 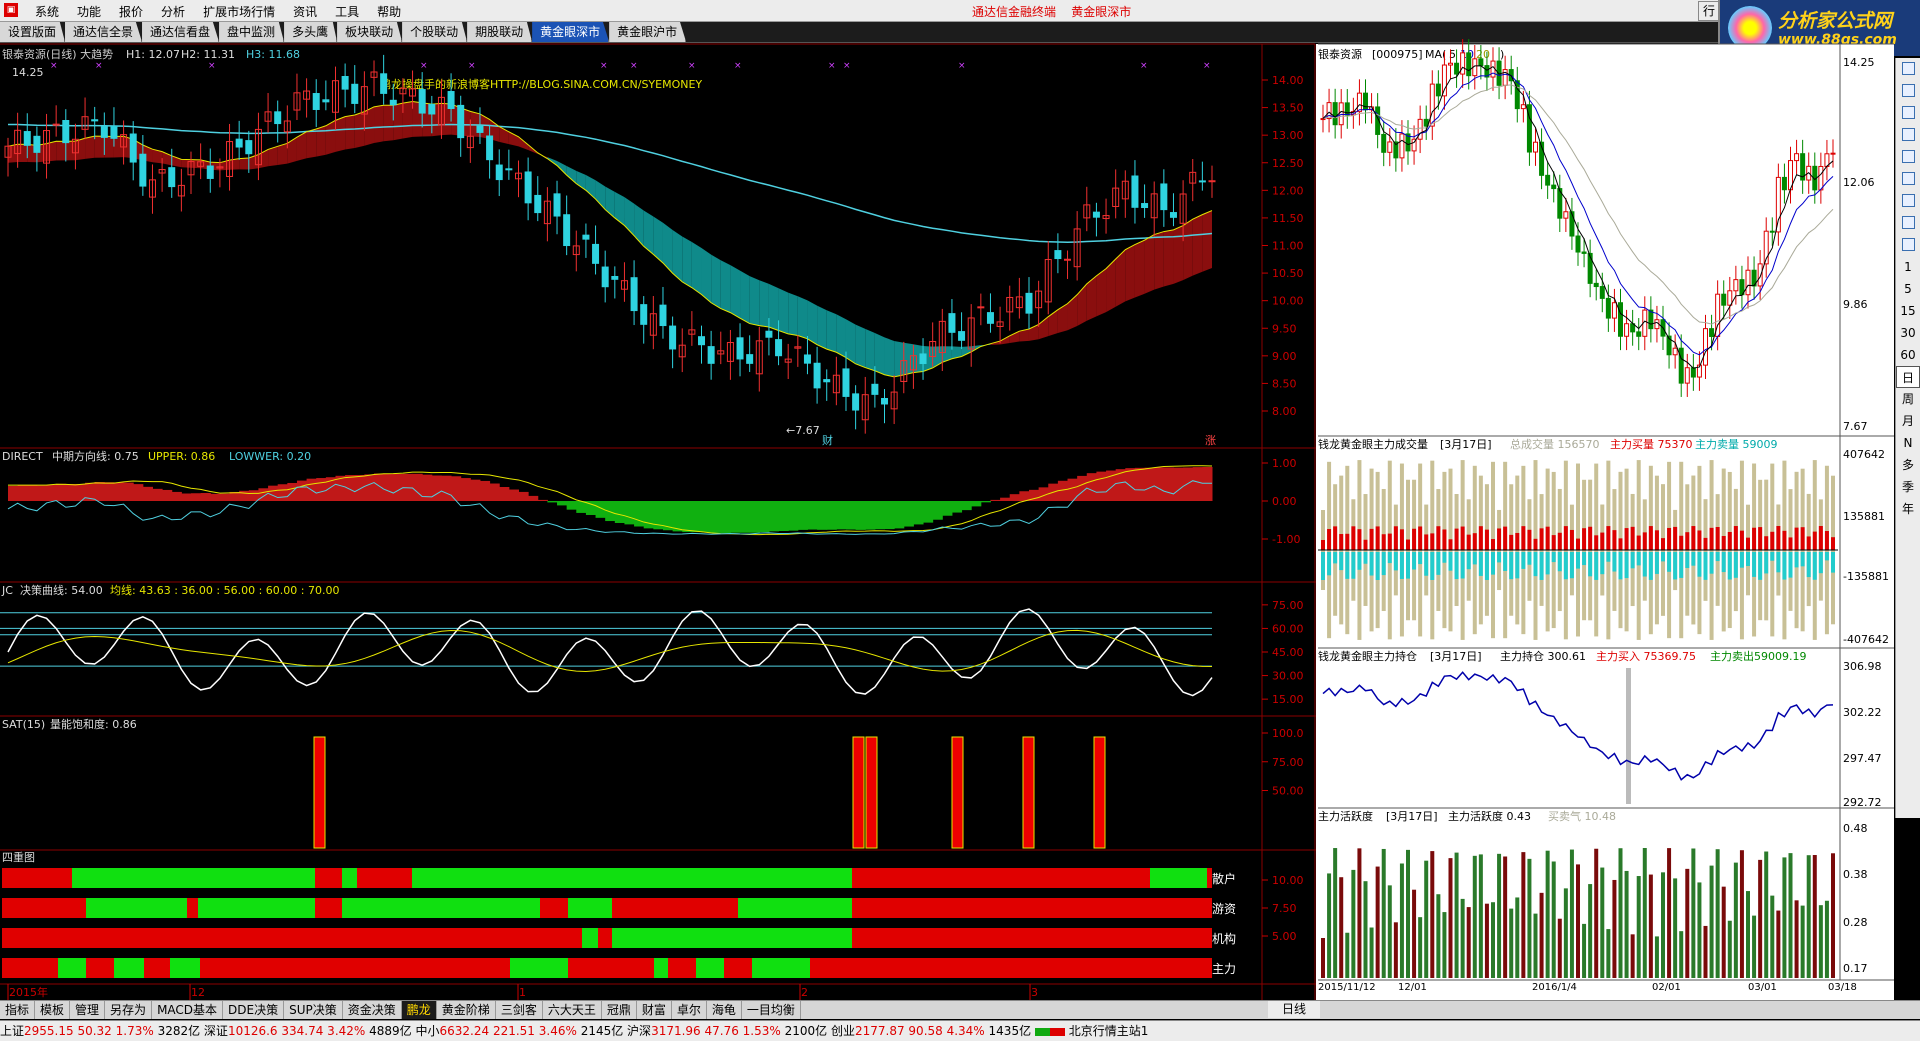 I want to click on indicator-tab-12: 冠鼎, so click(x=619, y=1010).